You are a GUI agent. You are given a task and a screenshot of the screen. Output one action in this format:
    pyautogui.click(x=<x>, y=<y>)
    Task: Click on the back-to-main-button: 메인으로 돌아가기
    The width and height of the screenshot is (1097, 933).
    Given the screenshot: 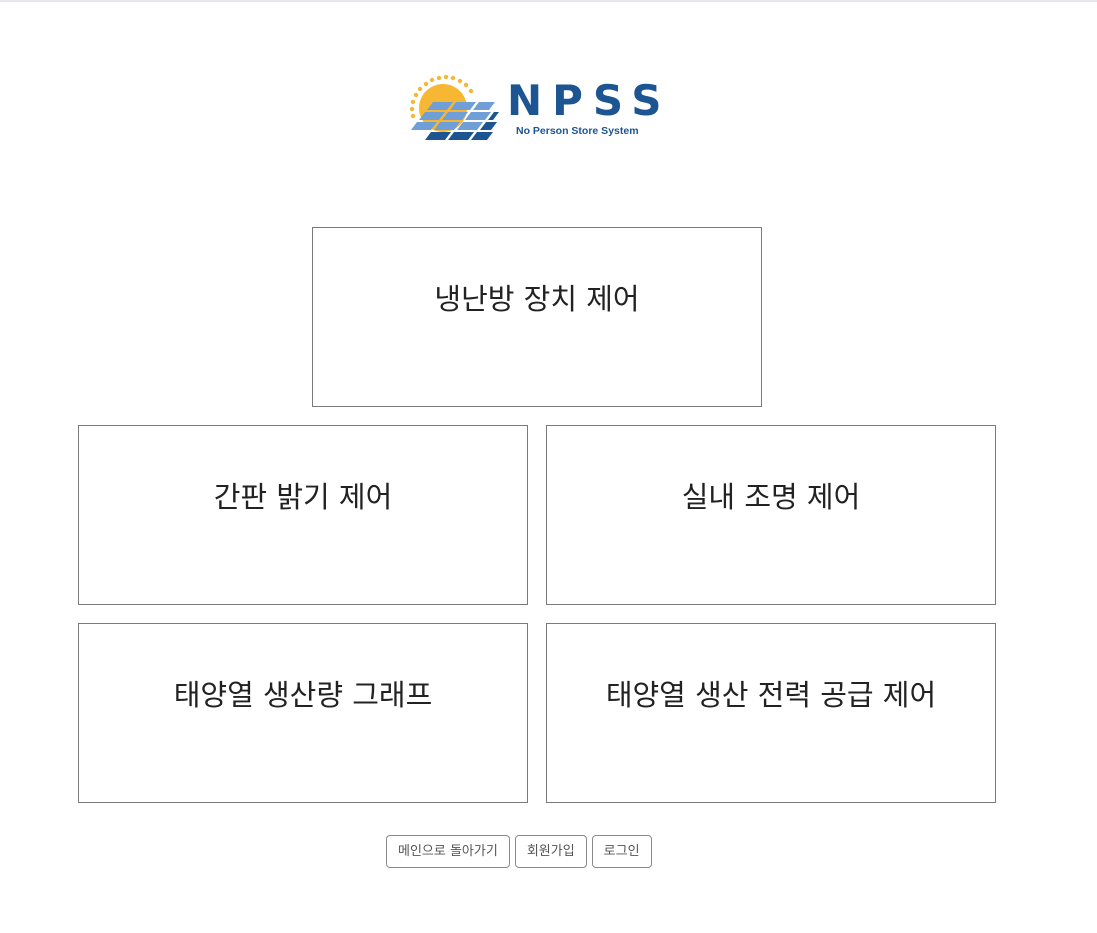 What is the action you would take?
    pyautogui.click(x=448, y=851)
    